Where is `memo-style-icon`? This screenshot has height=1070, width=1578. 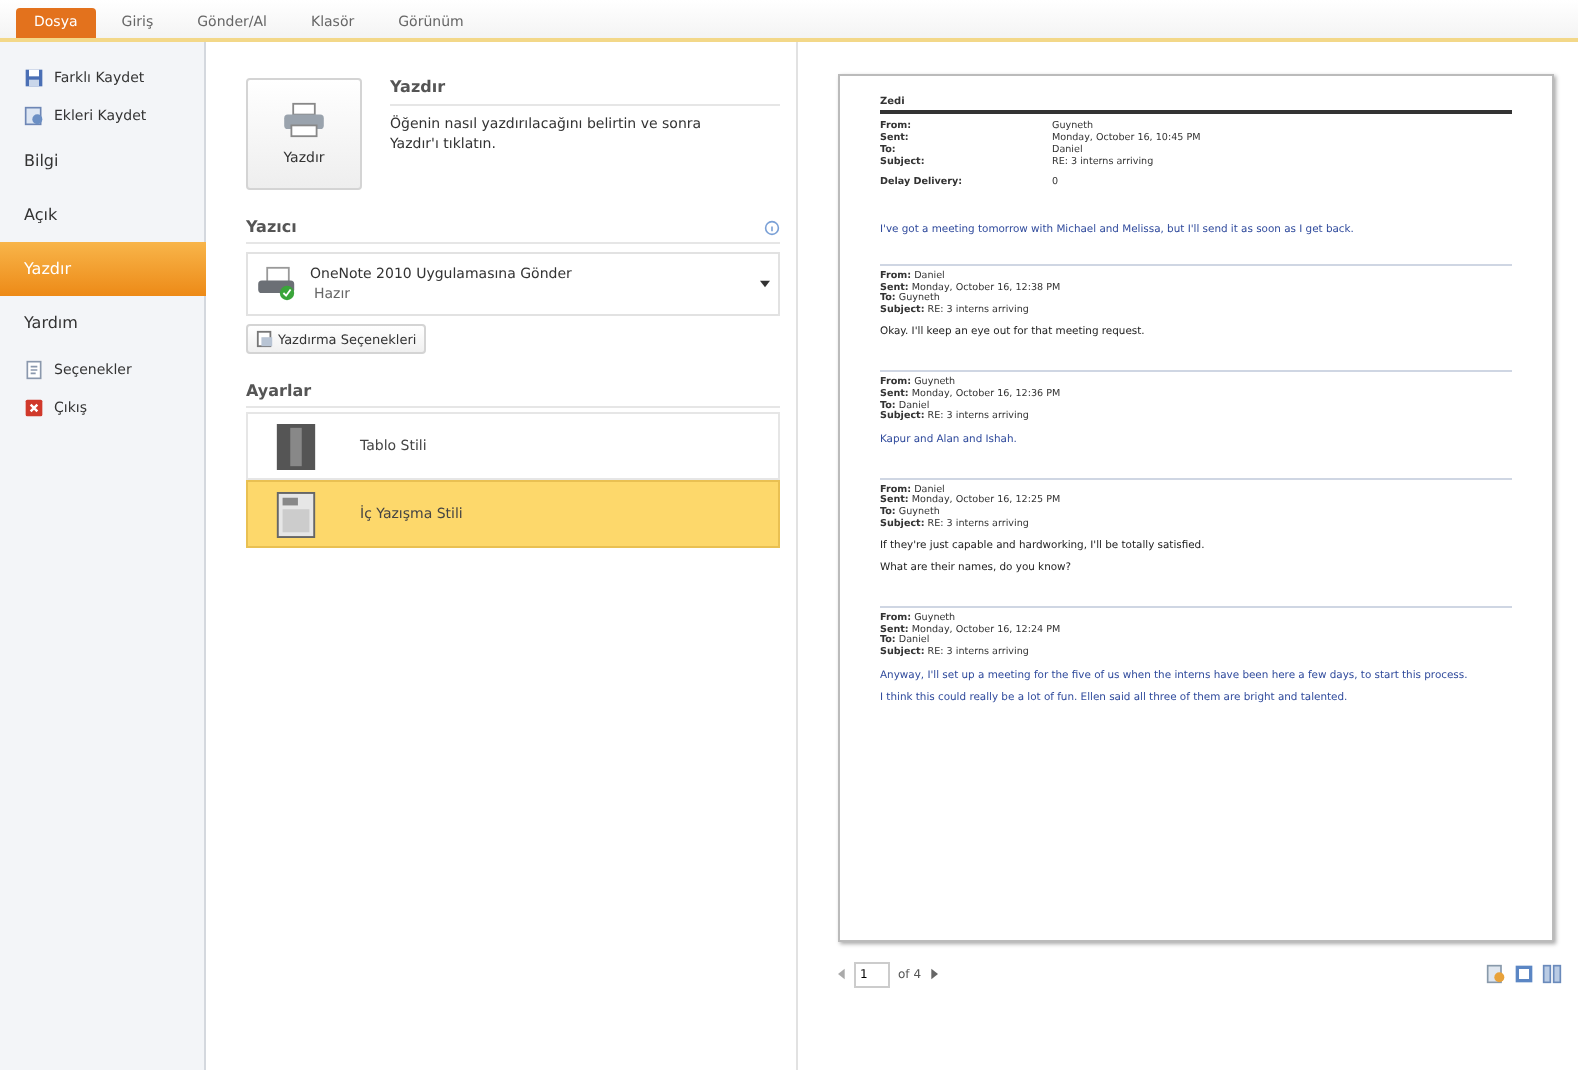 memo-style-icon is located at coordinates (296, 514).